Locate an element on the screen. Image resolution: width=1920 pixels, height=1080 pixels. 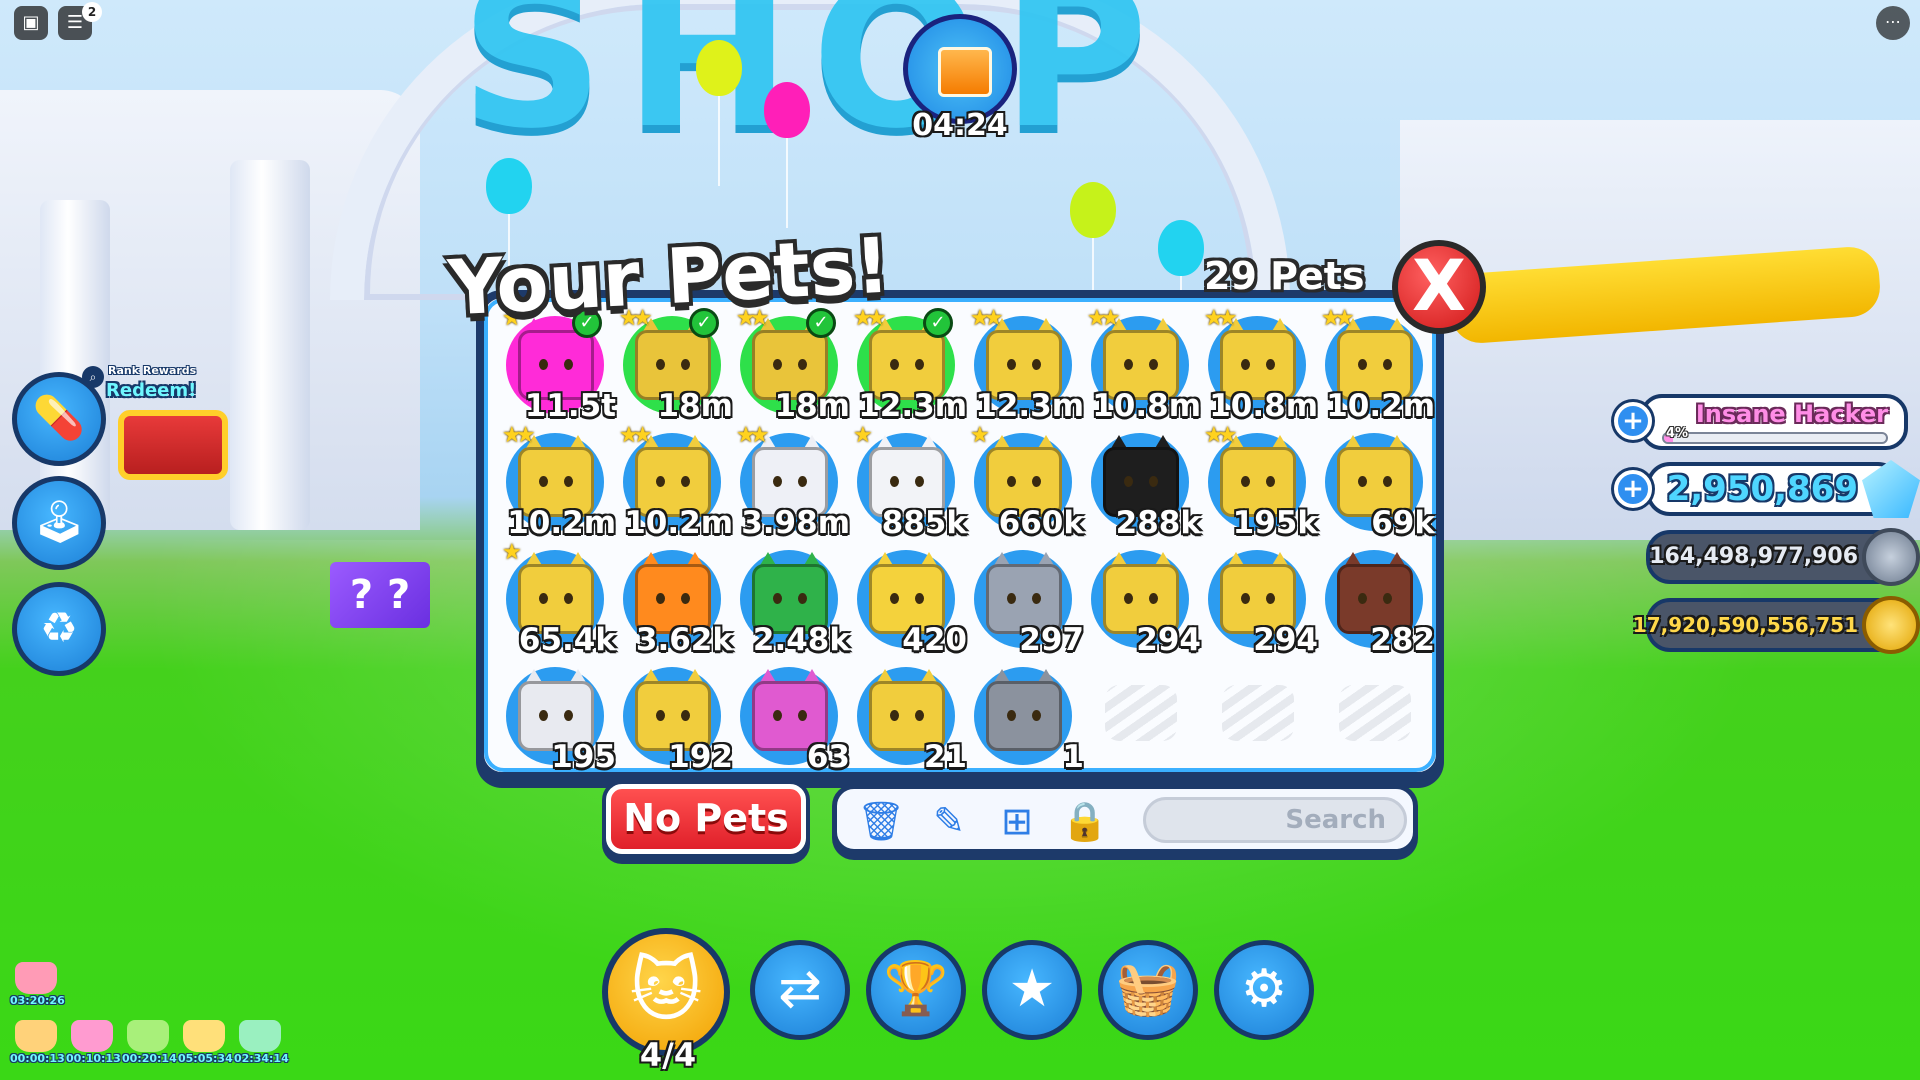
settings-button: ⚙ is located at coordinates (1264, 990).